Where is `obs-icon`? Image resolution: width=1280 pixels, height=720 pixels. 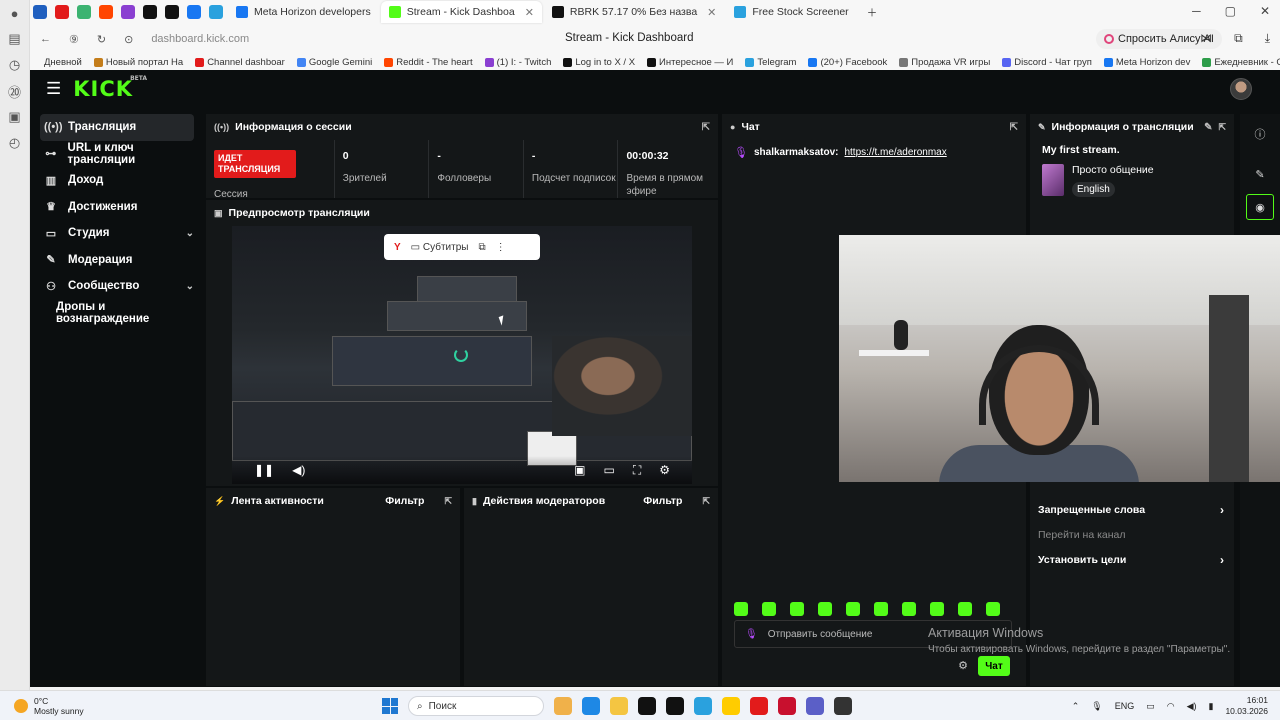 obs-icon is located at coordinates (843, 706).